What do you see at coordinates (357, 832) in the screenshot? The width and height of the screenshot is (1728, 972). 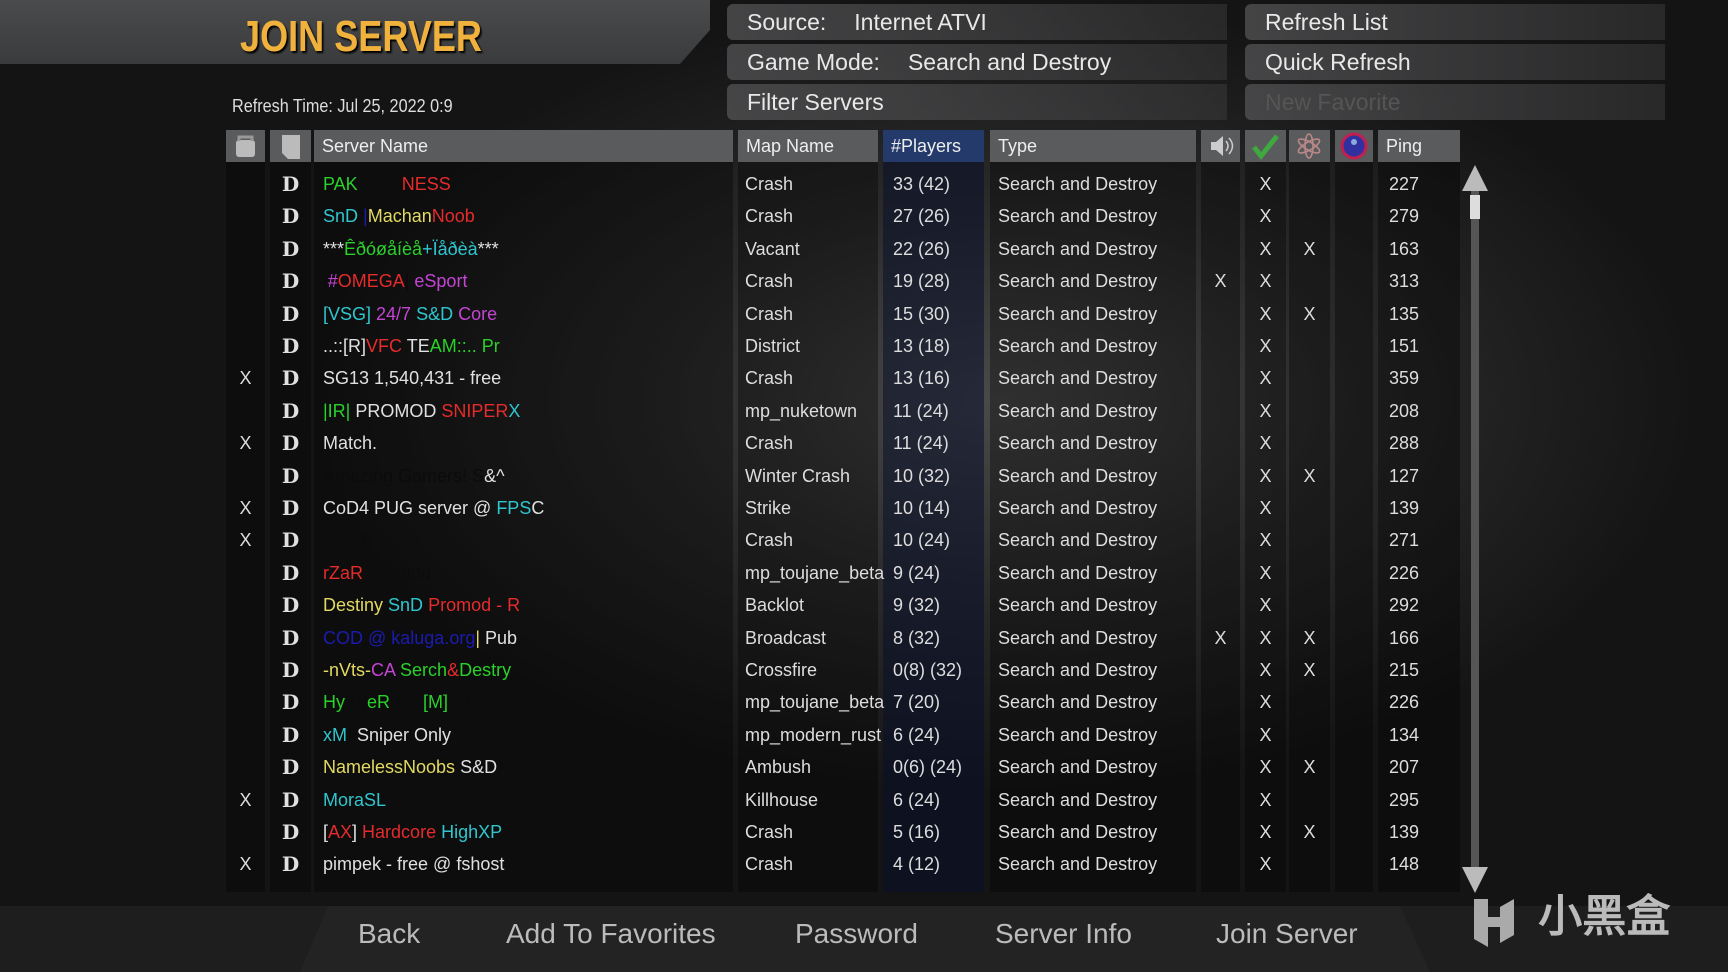 I see `server-name-segment: ]` at bounding box center [357, 832].